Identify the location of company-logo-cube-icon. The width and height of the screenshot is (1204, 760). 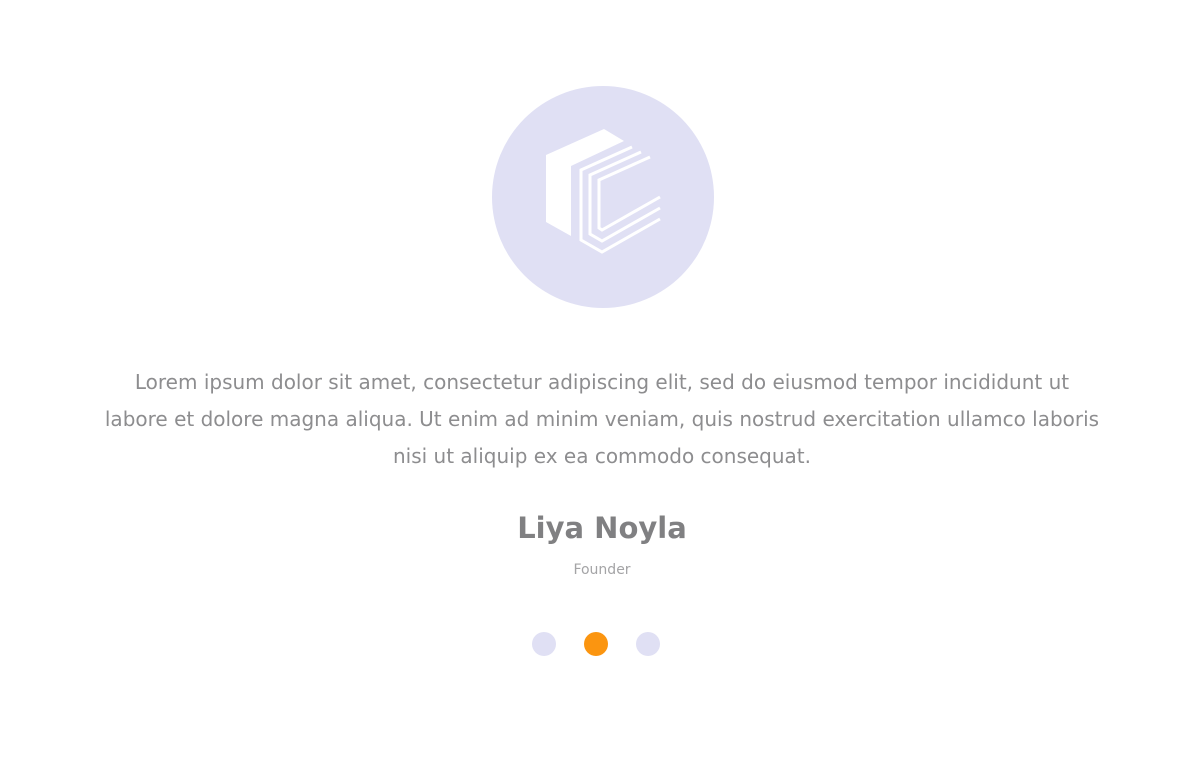
(603, 191).